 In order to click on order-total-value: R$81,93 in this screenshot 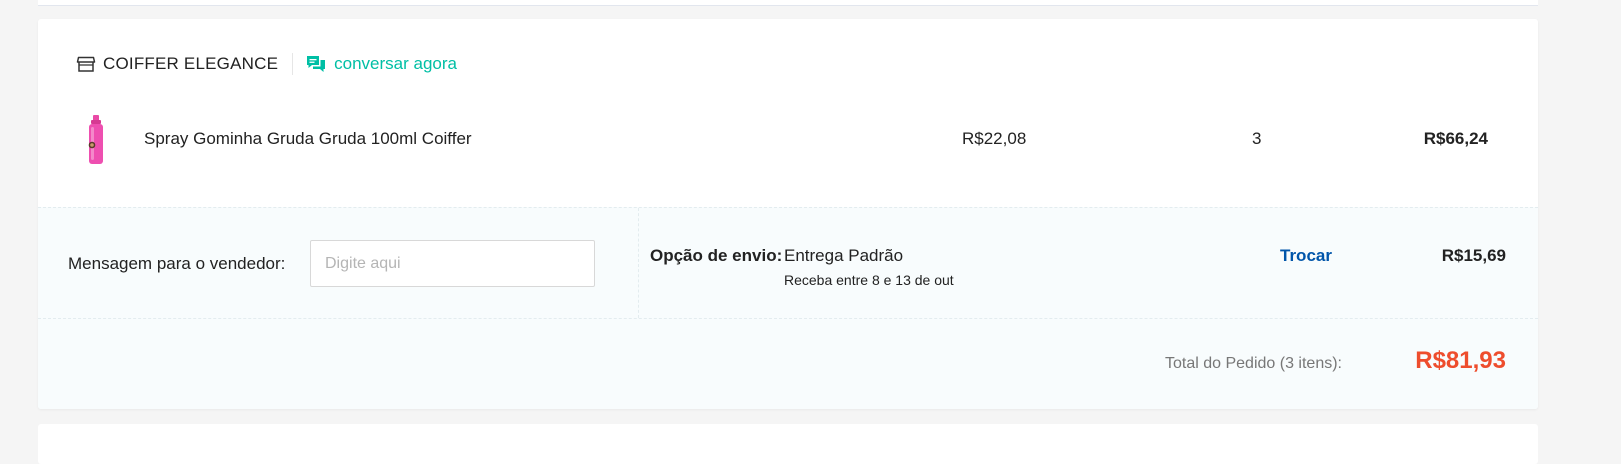, I will do `click(1460, 360)`.